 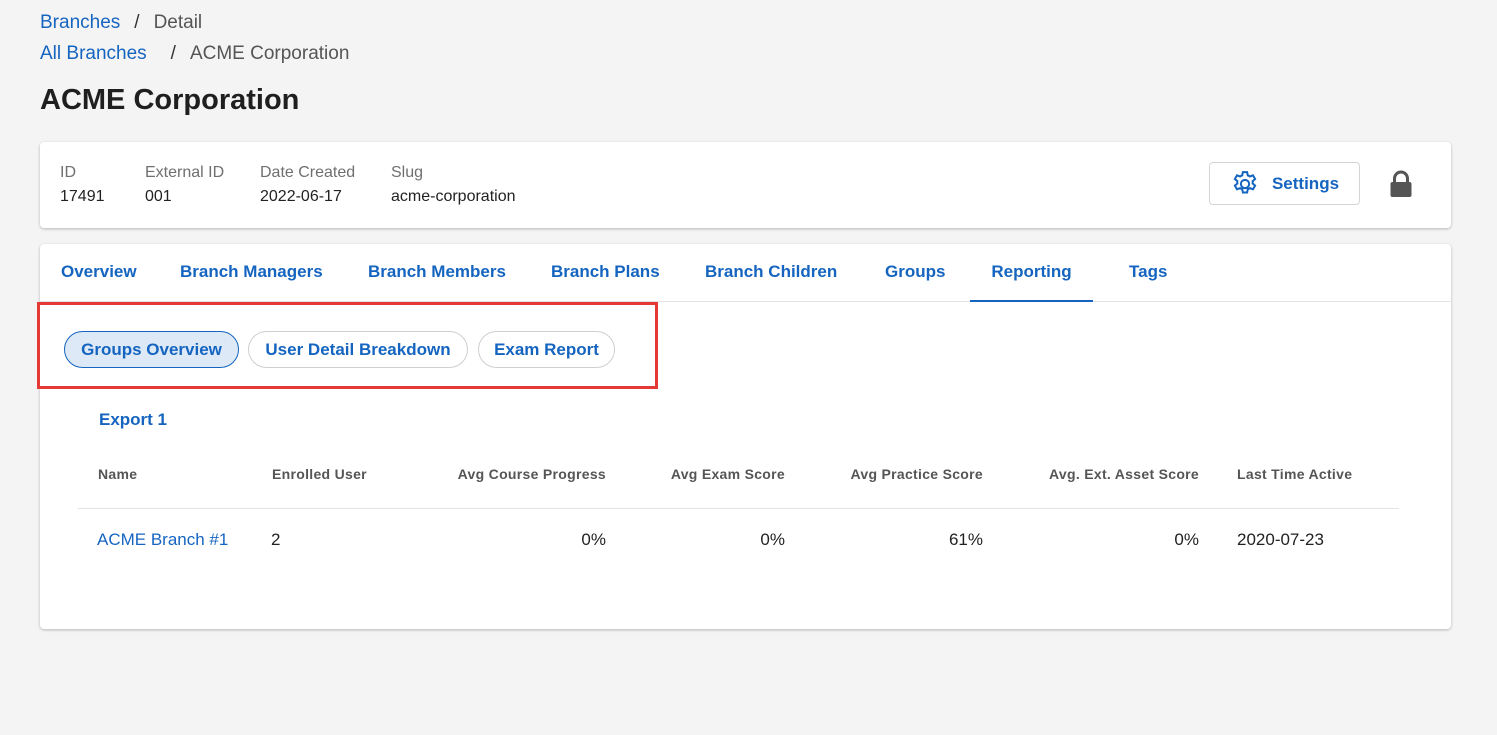 I want to click on table-cell-avg-course-progress: 0%, so click(x=593, y=539).